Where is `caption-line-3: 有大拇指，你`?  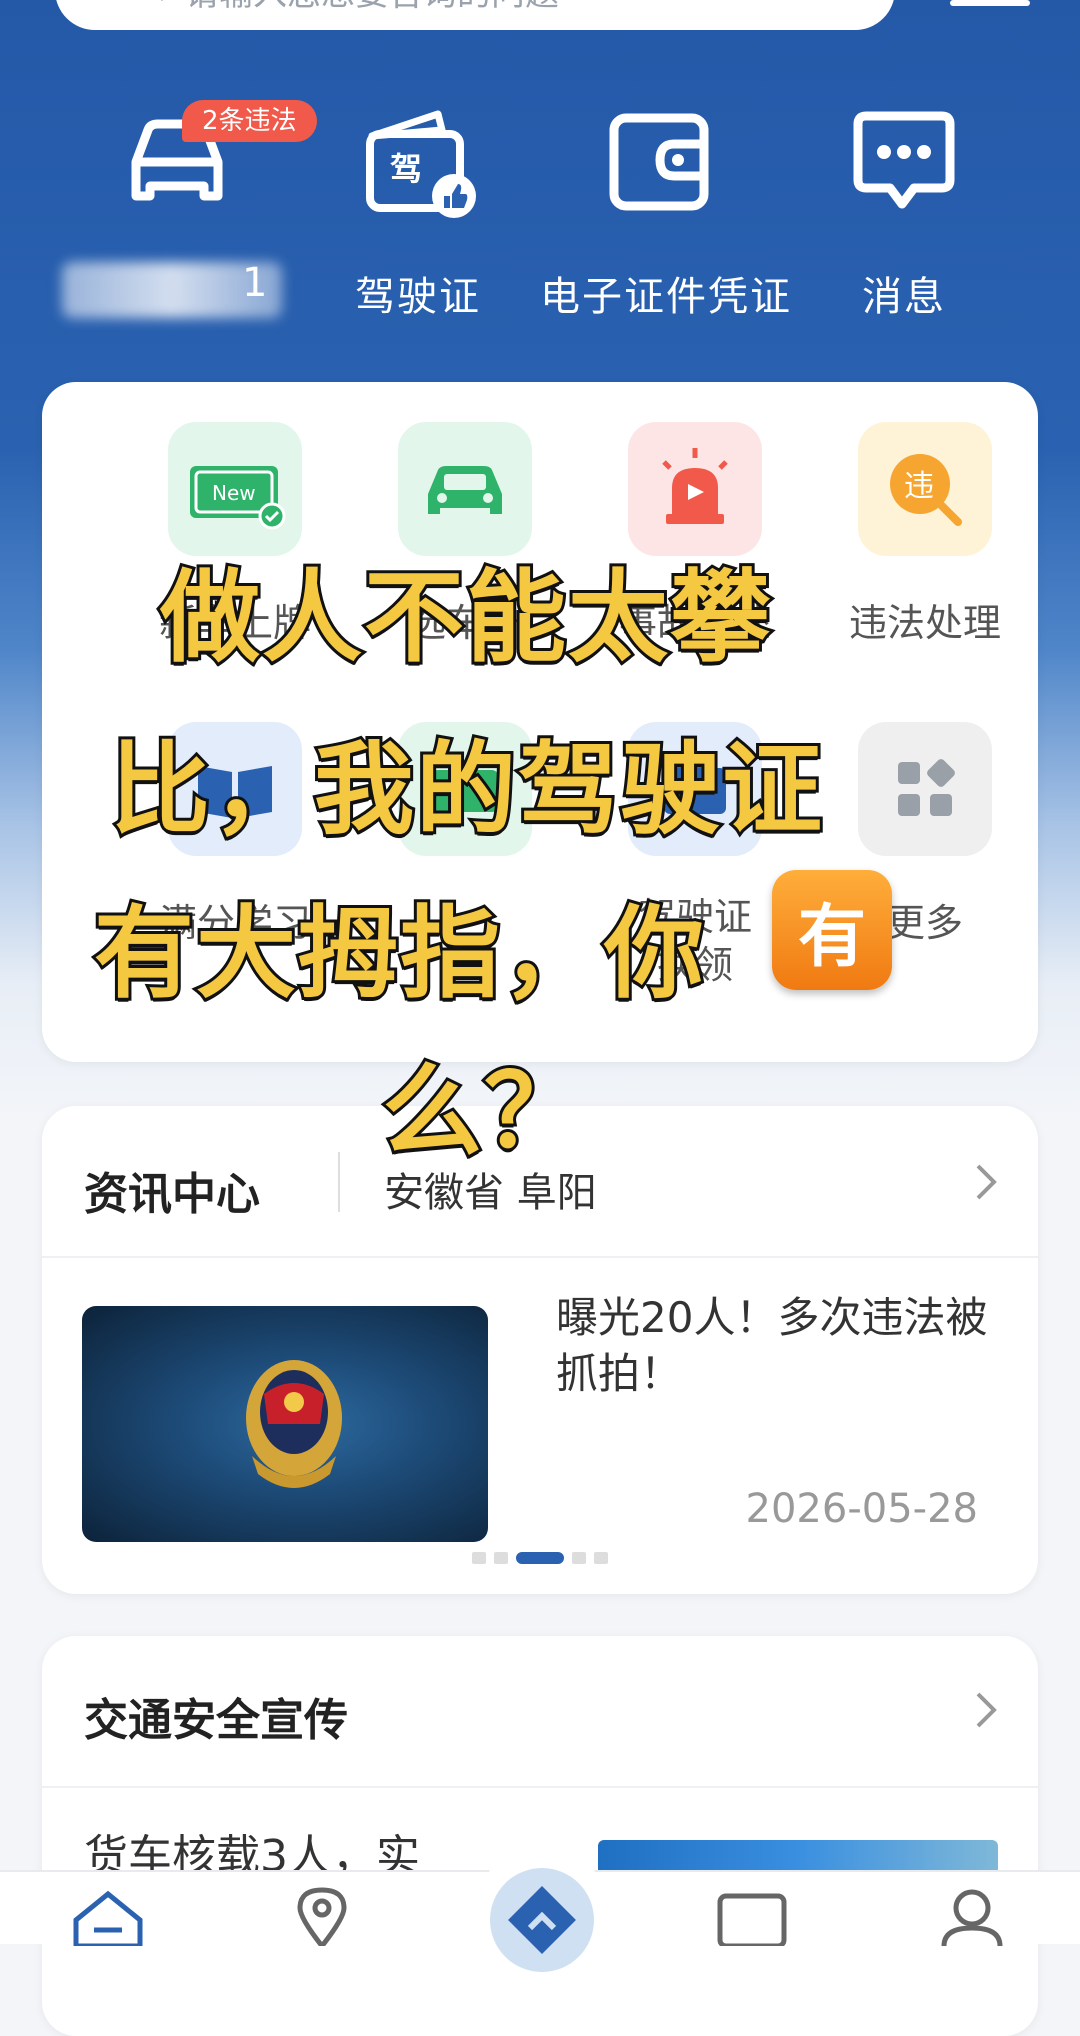
caption-line-3: 有大拇指，你 is located at coordinates (399, 953).